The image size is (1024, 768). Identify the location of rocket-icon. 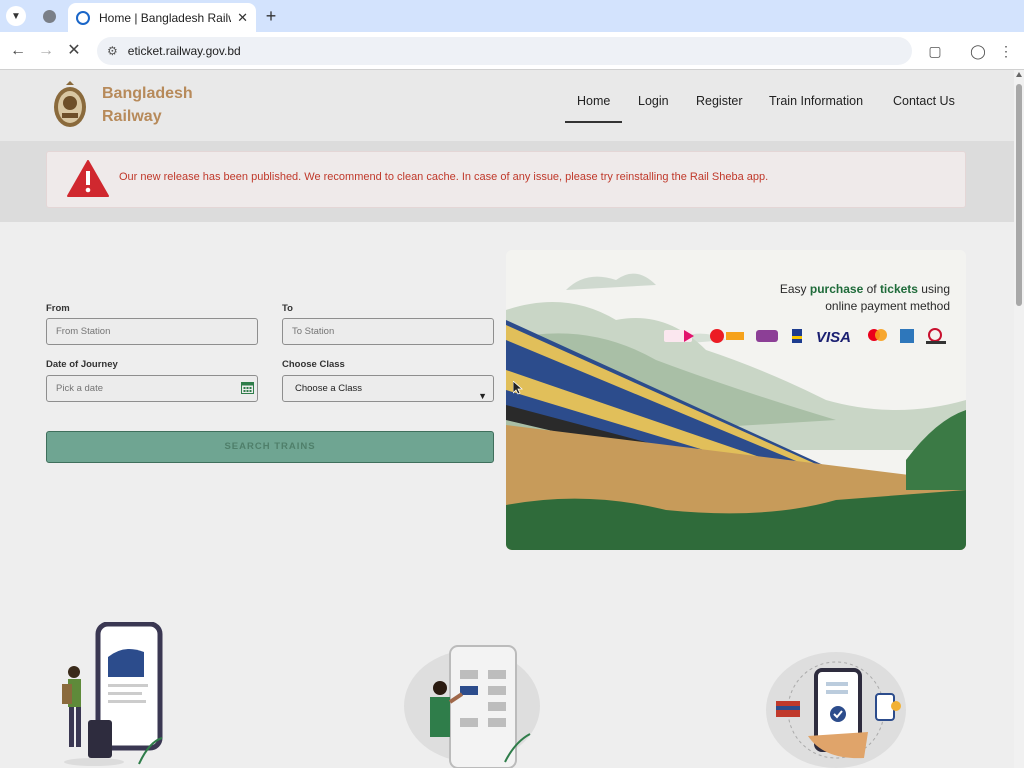
(767, 336).